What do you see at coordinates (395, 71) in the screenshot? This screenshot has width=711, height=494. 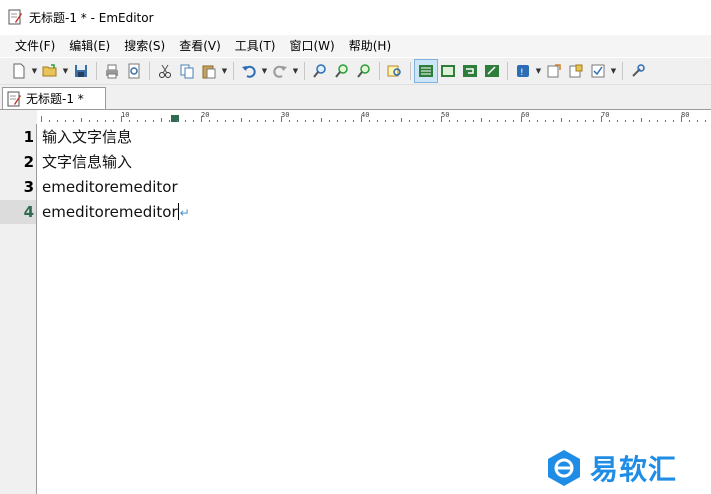 I see `highlight-icon` at bounding box center [395, 71].